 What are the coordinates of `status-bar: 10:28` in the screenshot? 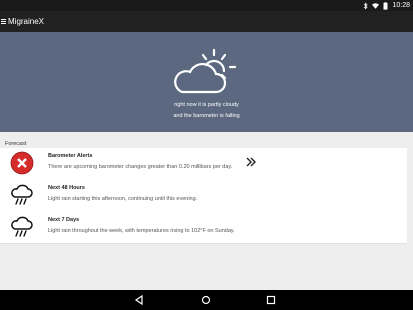 It's located at (206, 5).